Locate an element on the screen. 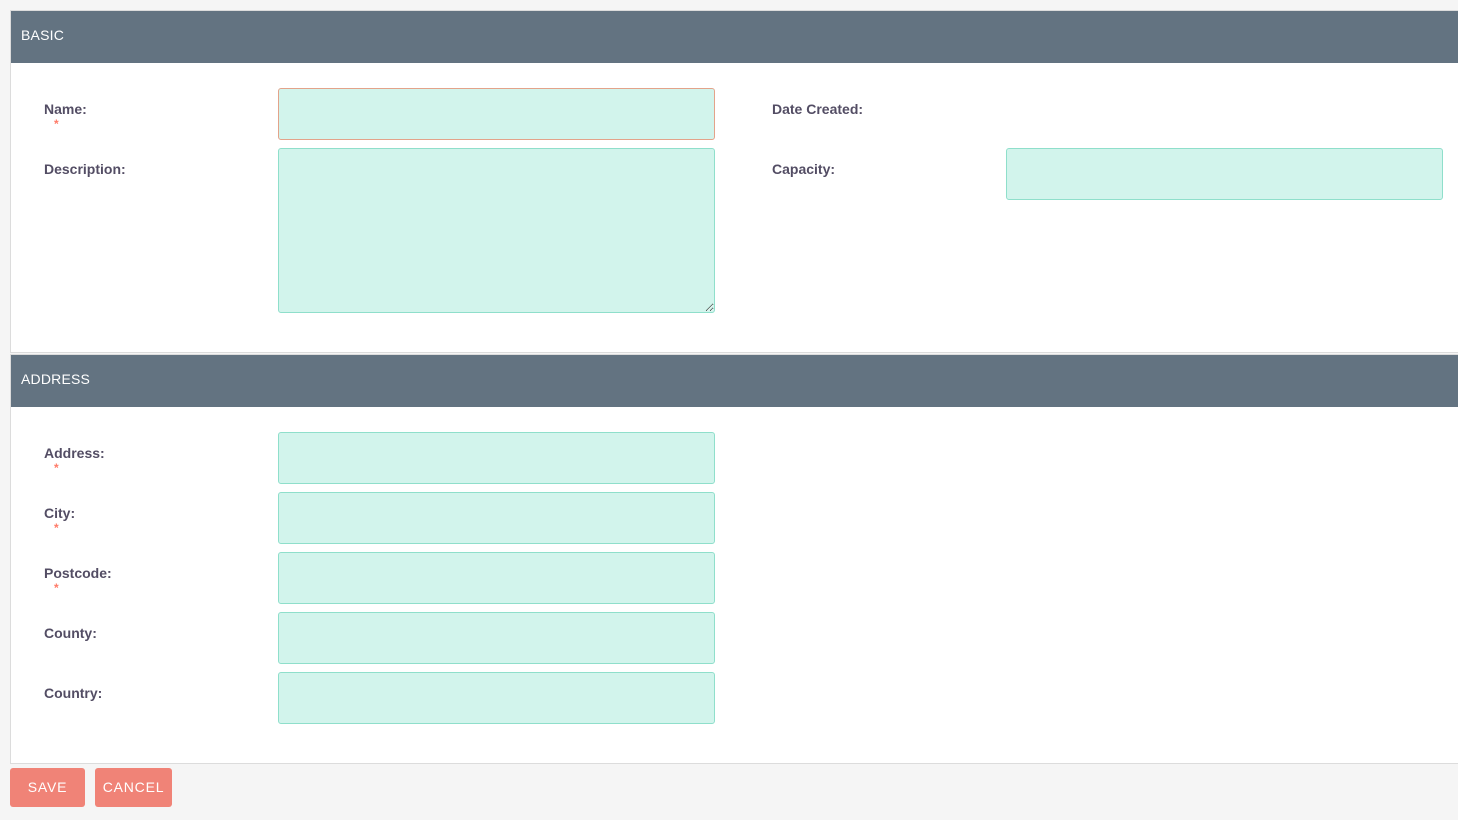 Image resolution: width=1458 pixels, height=820 pixels. capacity-input is located at coordinates (1224, 174).